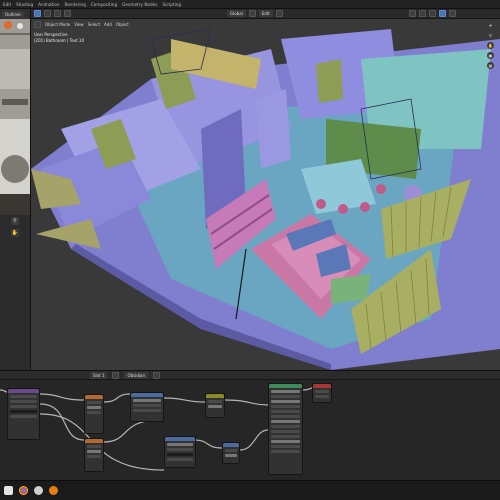  What do you see at coordinates (37, 24) in the screenshot?
I see `editor-type-icon` at bounding box center [37, 24].